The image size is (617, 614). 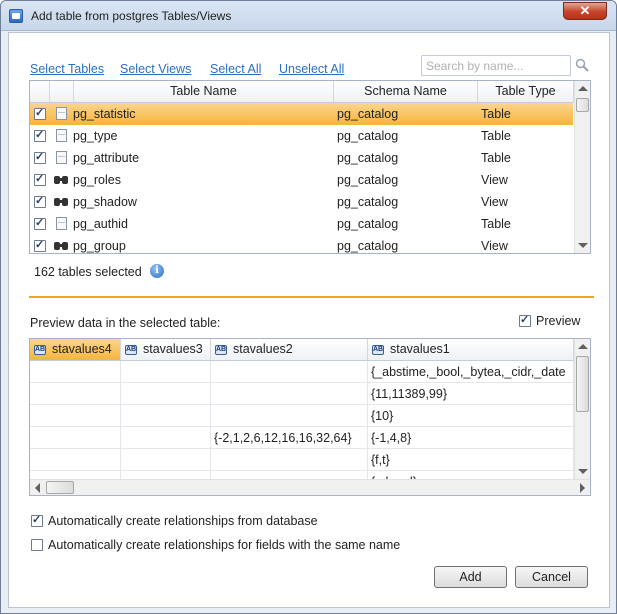 What do you see at coordinates (551, 577) in the screenshot?
I see `cancel-button: Cancel` at bounding box center [551, 577].